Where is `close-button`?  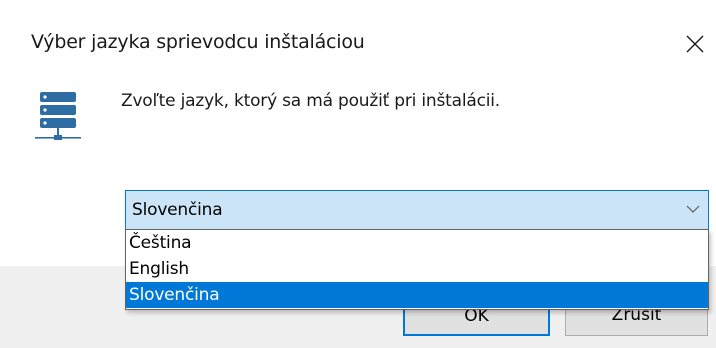 close-button is located at coordinates (694, 44).